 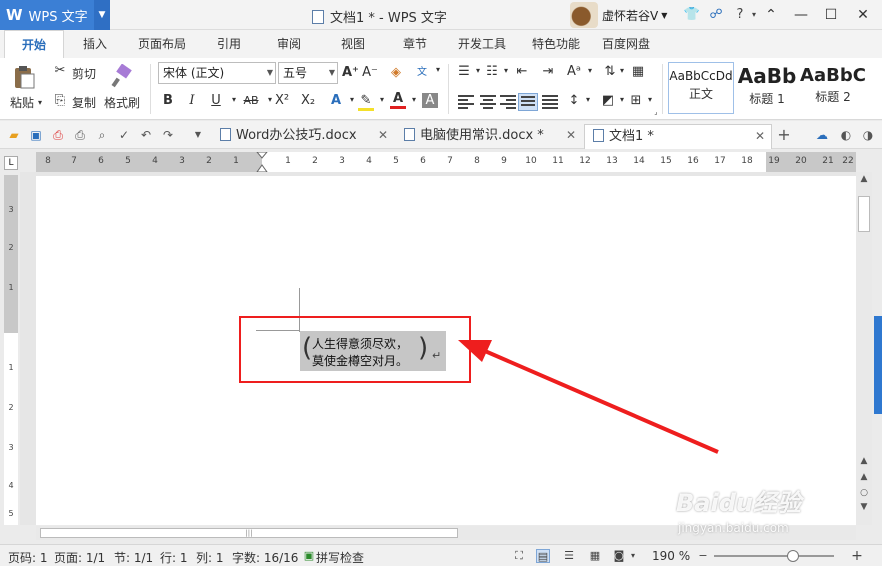 I want to click on maximize-button: ☐, so click(x=831, y=15).